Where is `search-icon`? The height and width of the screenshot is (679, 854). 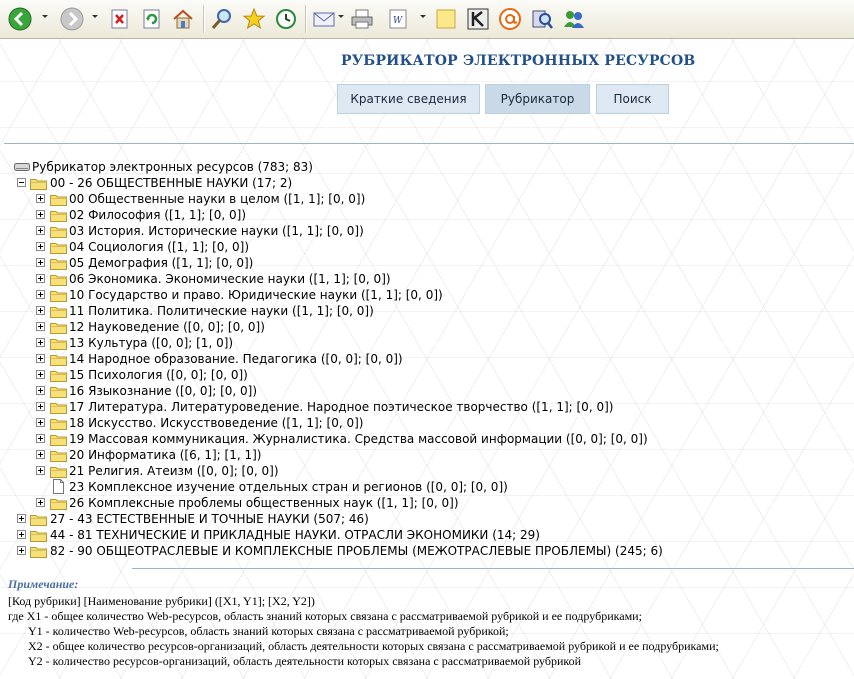 search-icon is located at coordinates (222, 19).